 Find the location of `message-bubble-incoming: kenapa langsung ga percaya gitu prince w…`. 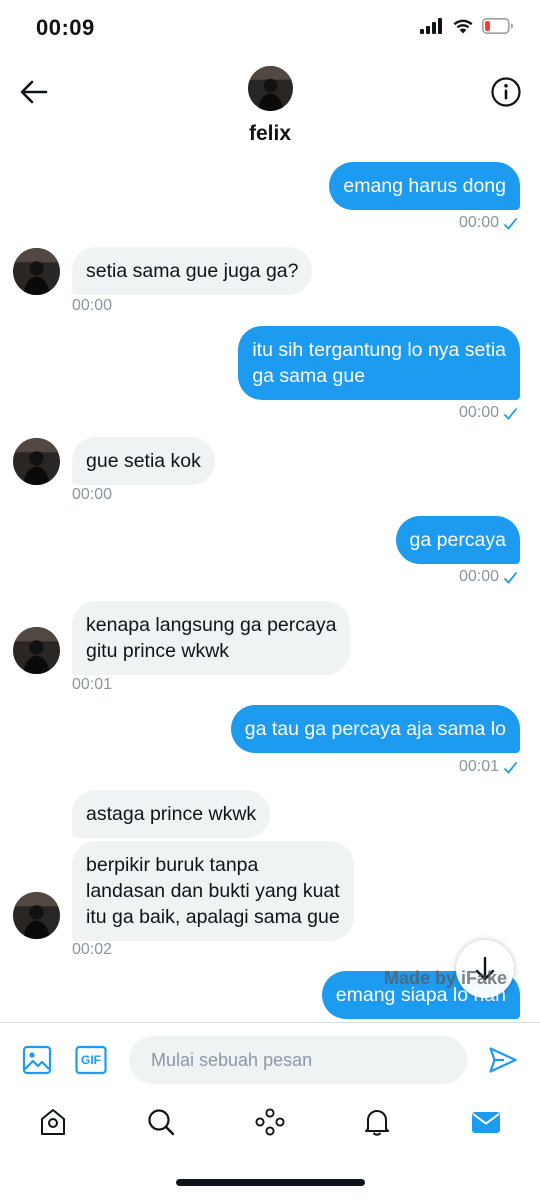

message-bubble-incoming: kenapa langsung ga percaya gitu prince w… is located at coordinates (211, 638).